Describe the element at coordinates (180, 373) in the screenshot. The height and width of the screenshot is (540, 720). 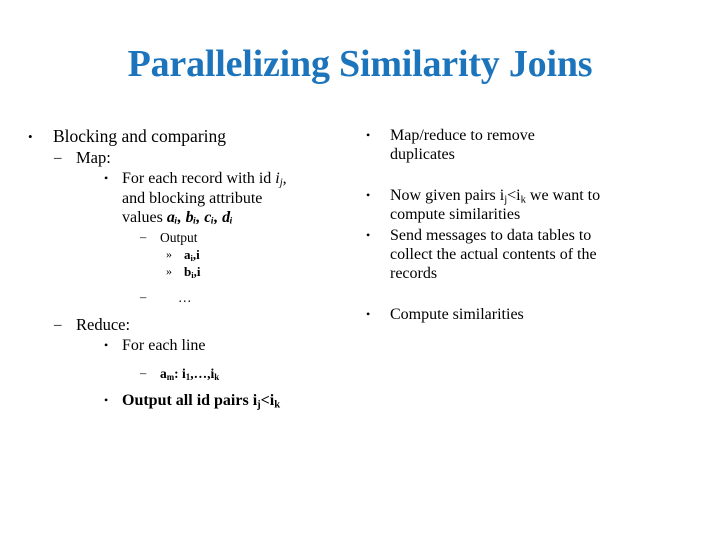
I see `am-colon-i: : i` at that location.